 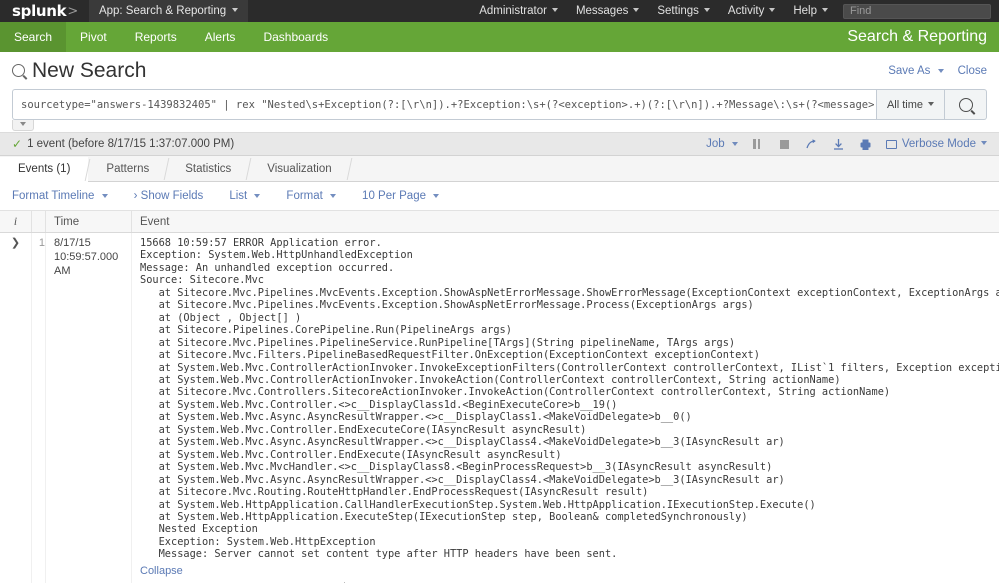 I want to click on job-toolbar: Job Verbose Mode, so click(x=846, y=144).